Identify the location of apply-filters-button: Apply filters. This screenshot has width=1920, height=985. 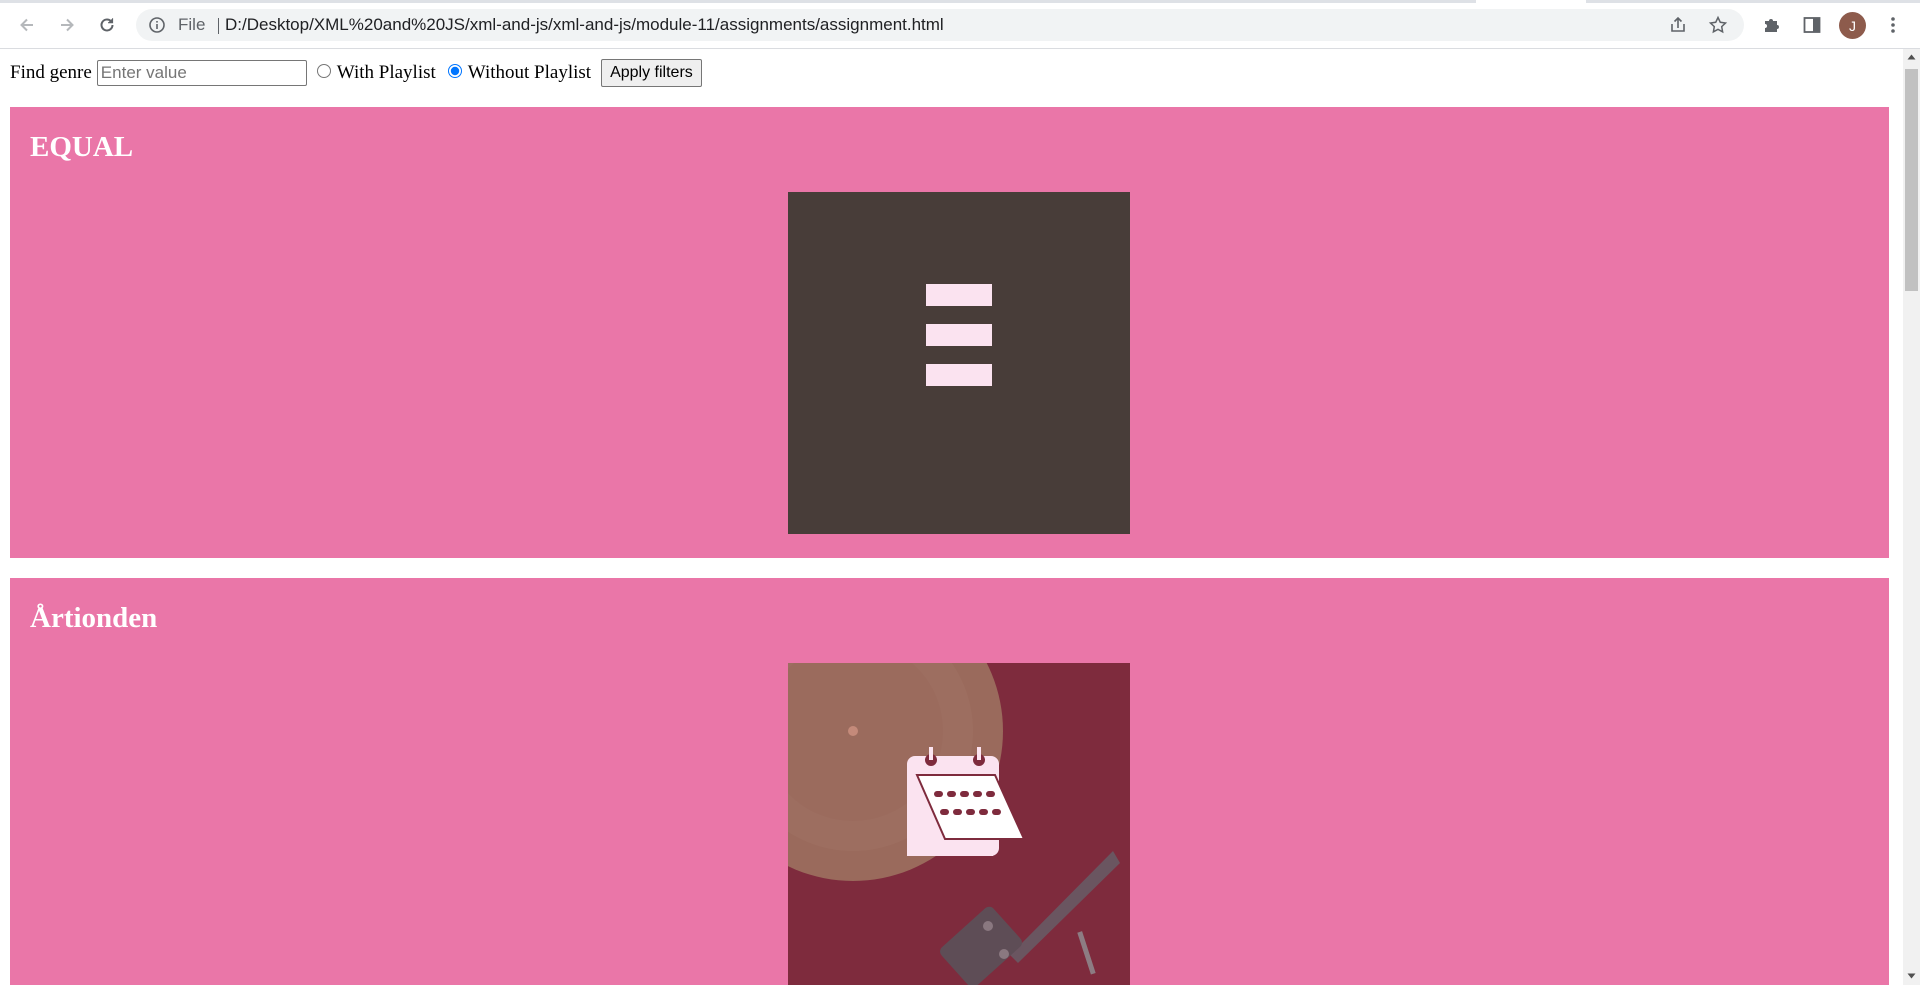
(651, 73).